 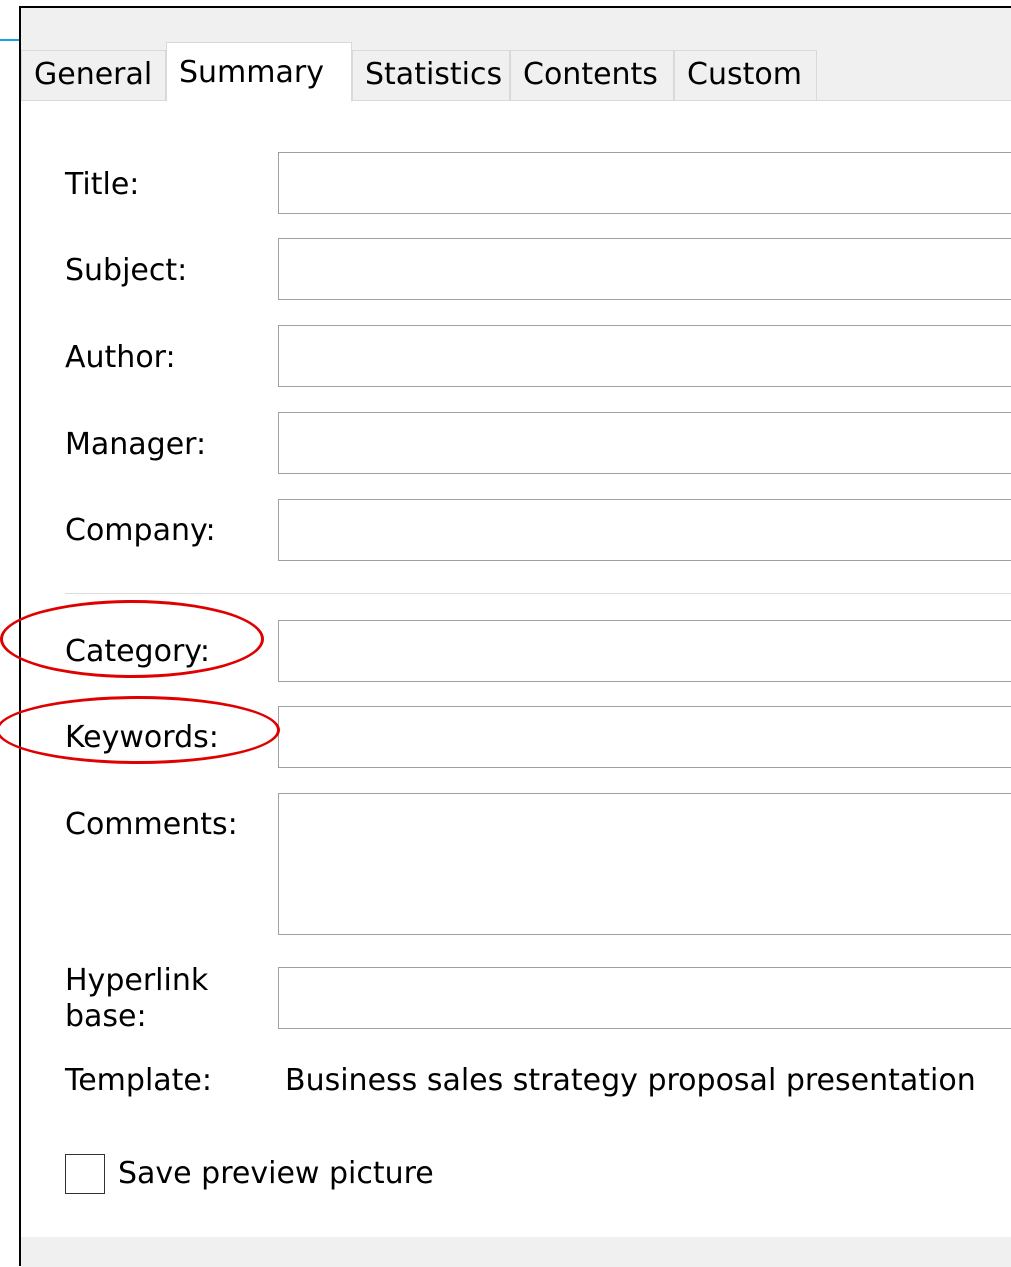 What do you see at coordinates (102, 184) in the screenshot?
I see `title-label: Title:` at bounding box center [102, 184].